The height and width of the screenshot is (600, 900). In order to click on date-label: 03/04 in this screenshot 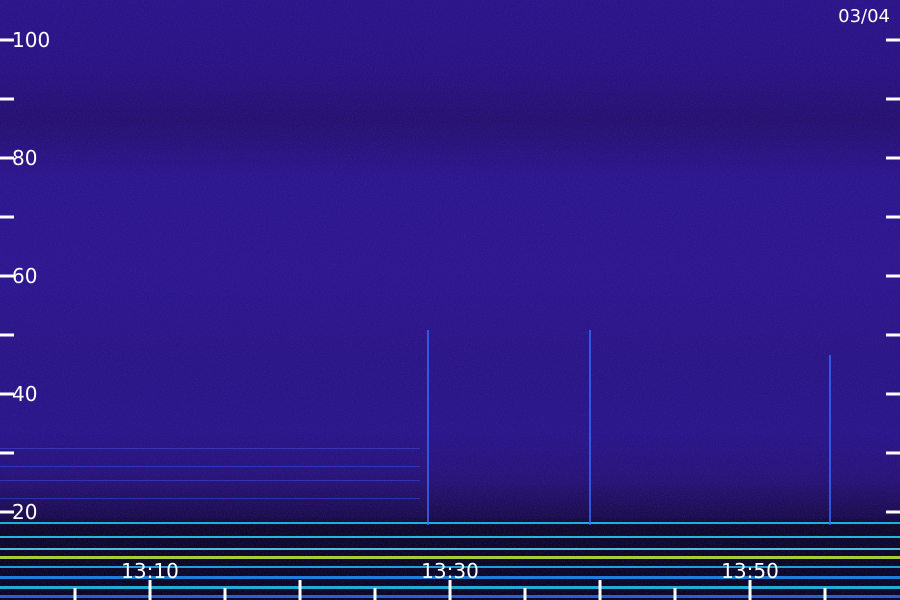, I will do `click(864, 16)`.